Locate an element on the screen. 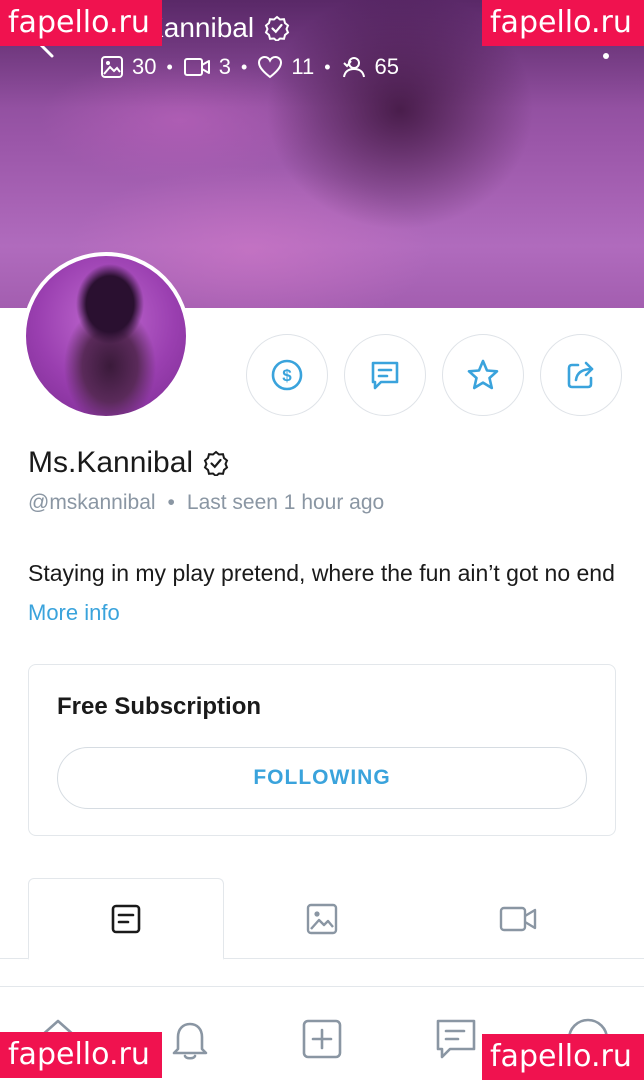 Image resolution: width=644 pixels, height=1080 pixels. nav-new-post is located at coordinates (322, 1039).